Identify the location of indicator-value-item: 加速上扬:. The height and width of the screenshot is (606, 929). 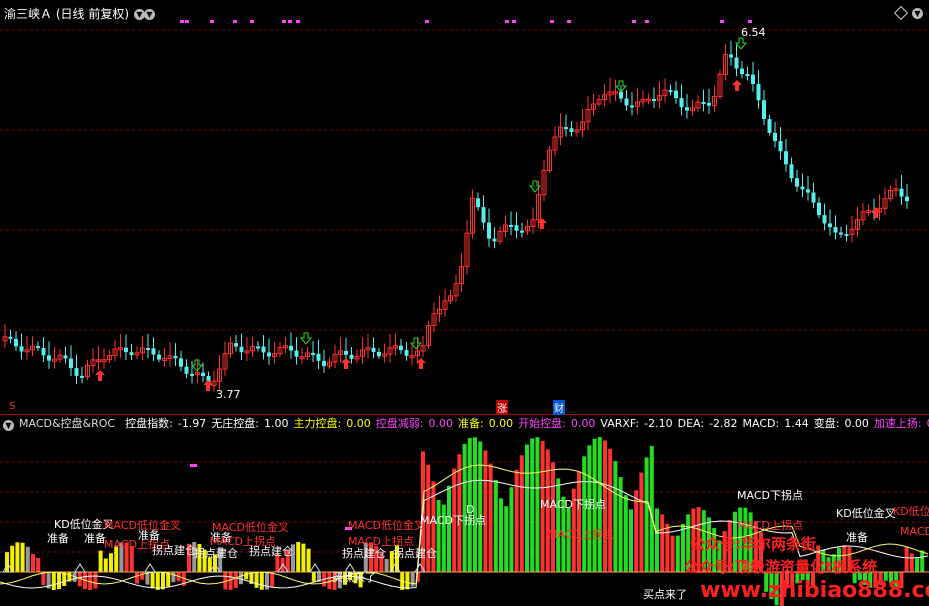
(897, 423).